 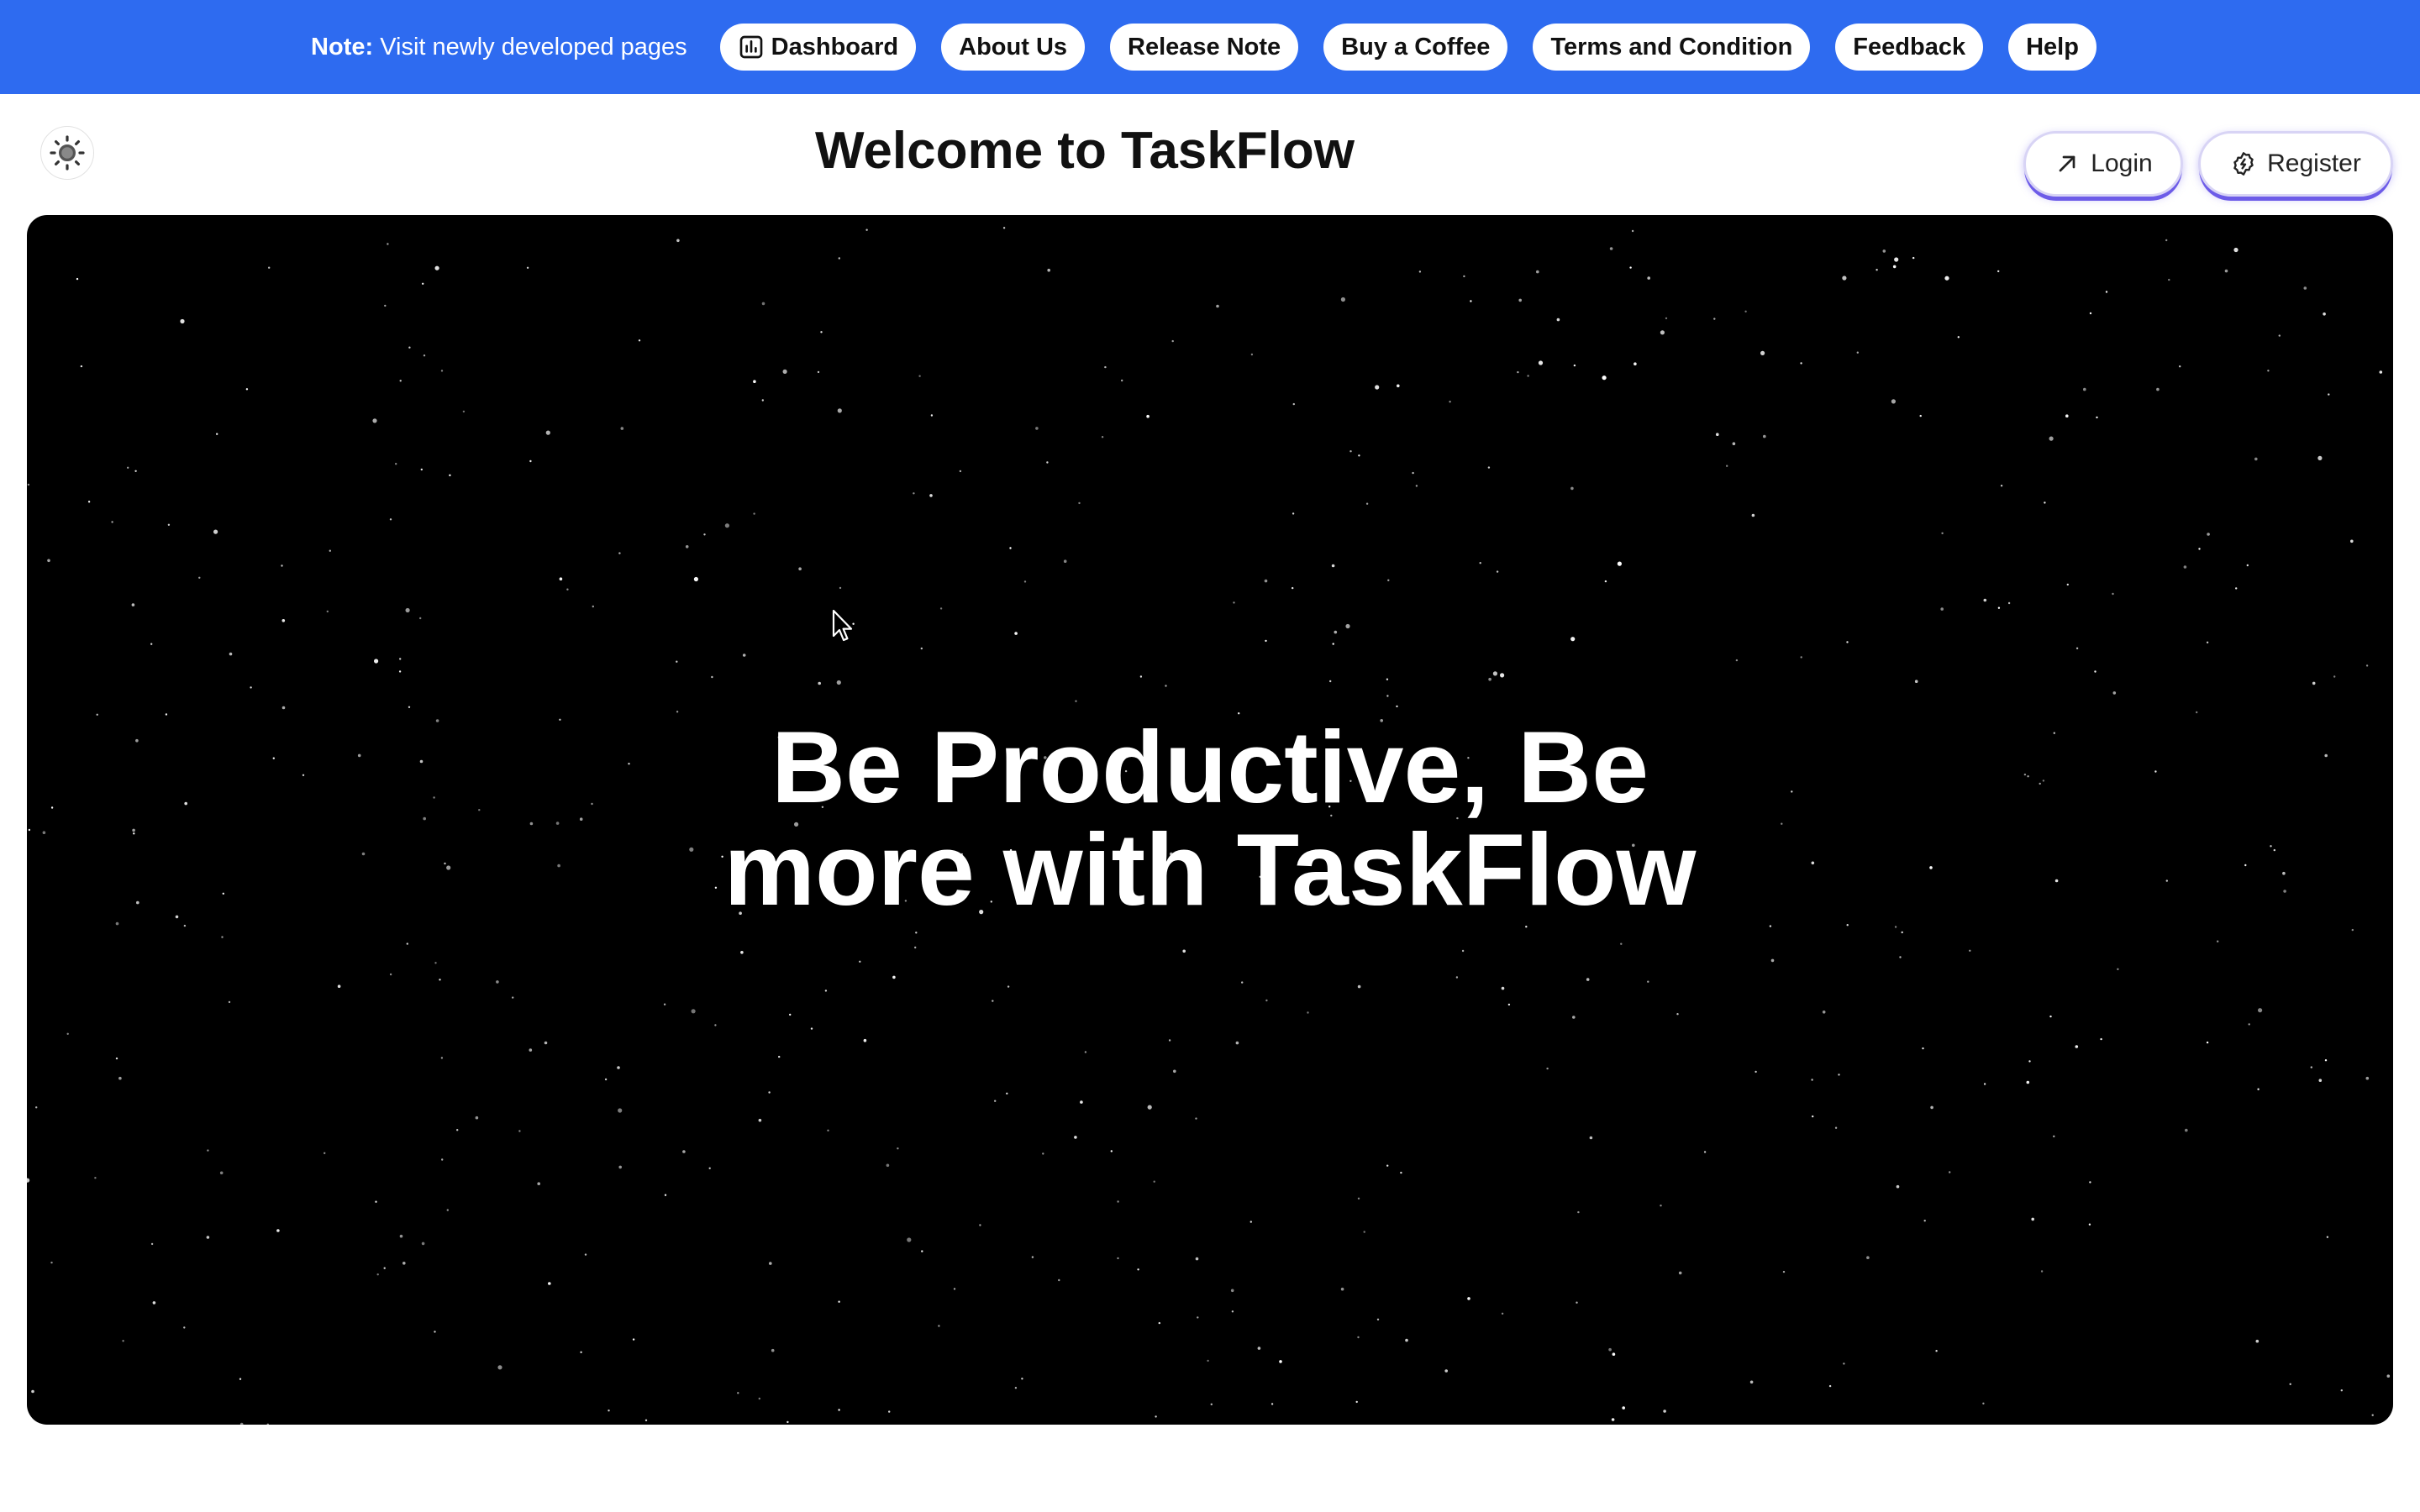 I want to click on about-us-link: About Us, so click(x=1014, y=47).